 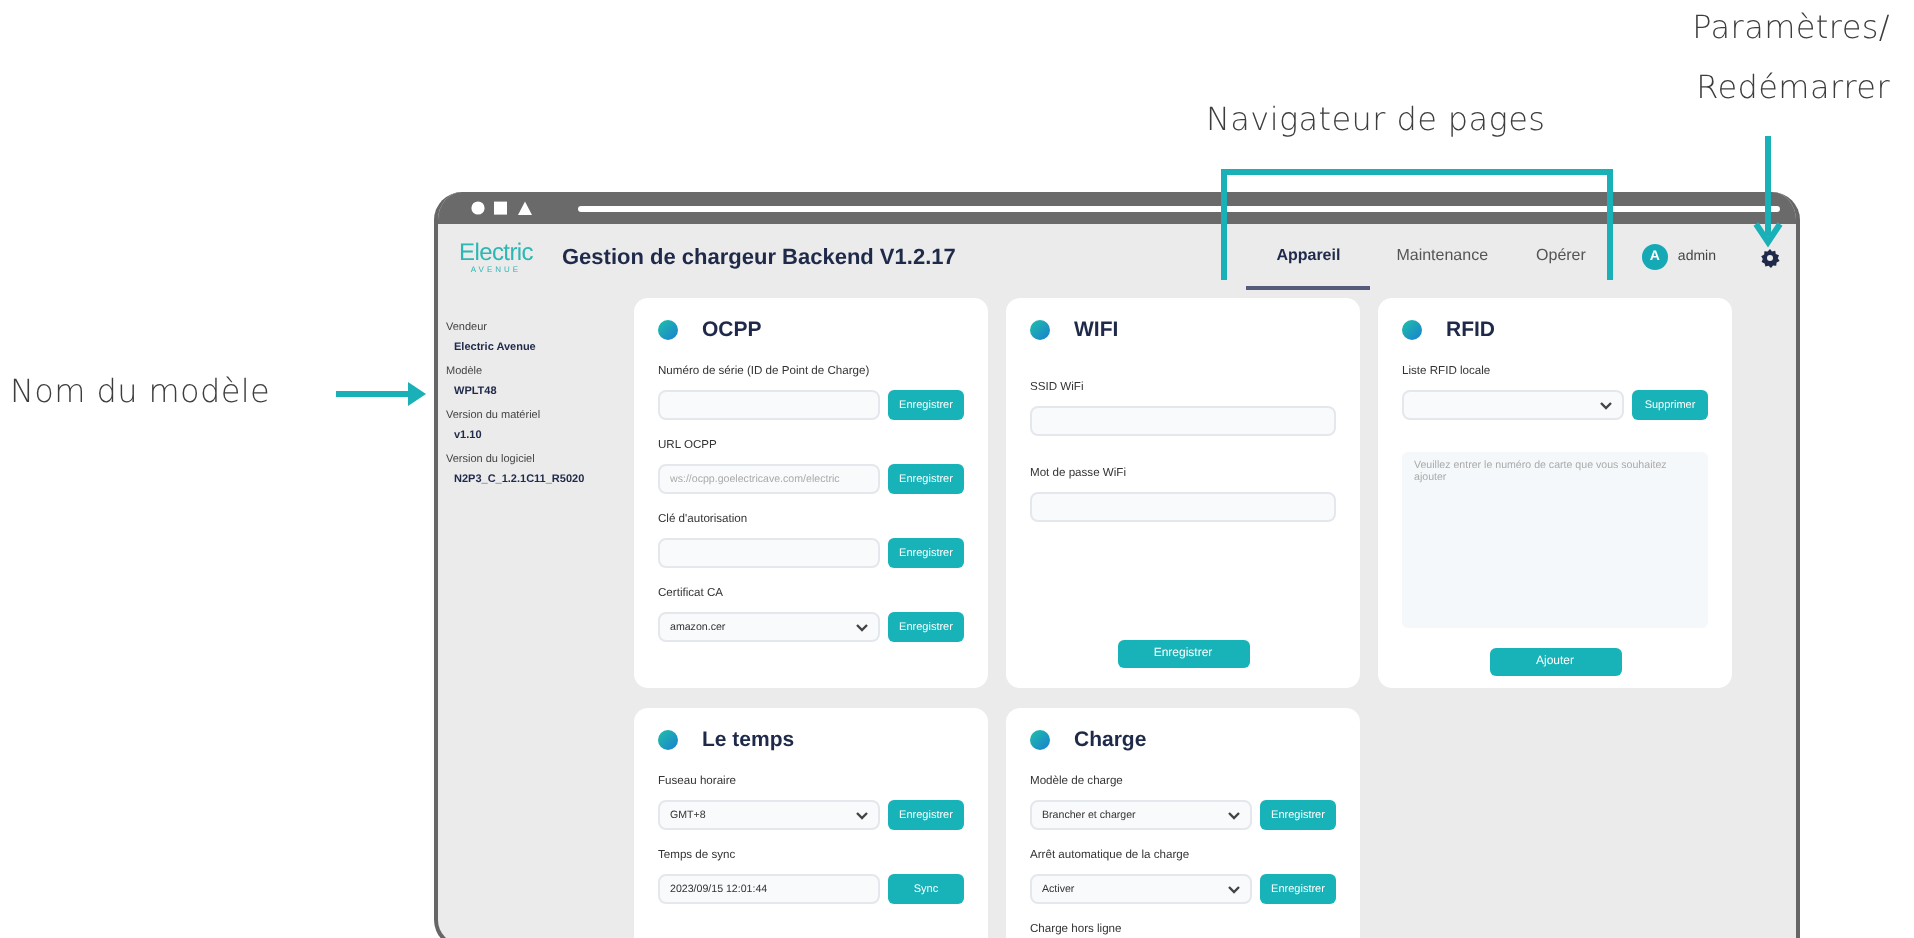 I want to click on nav-tab: Opérer, so click(x=1561, y=257).